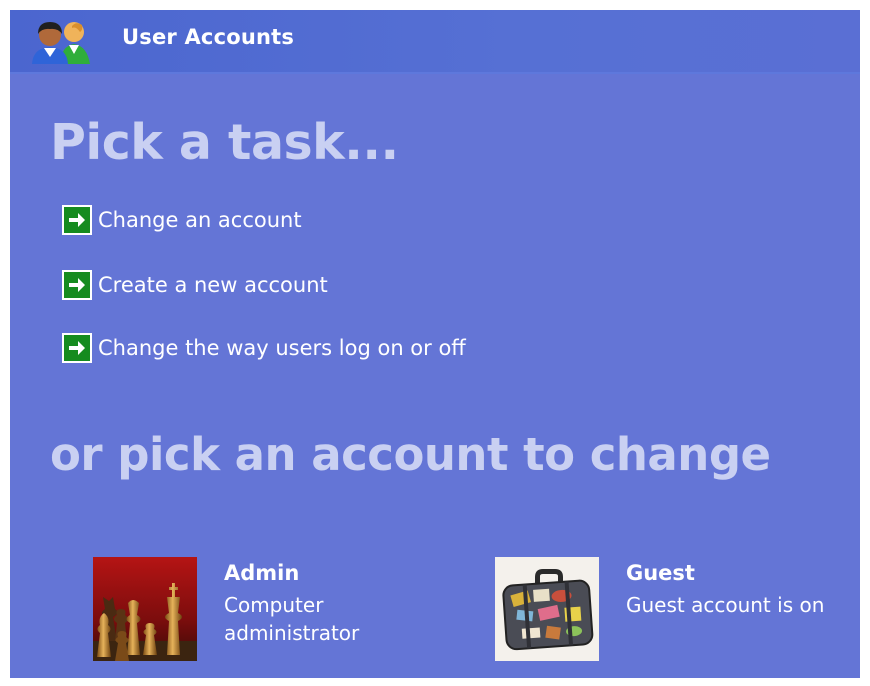 The height and width of the screenshot is (686, 870). What do you see at coordinates (725, 605) in the screenshot?
I see `account-description: Guest account is on` at bounding box center [725, 605].